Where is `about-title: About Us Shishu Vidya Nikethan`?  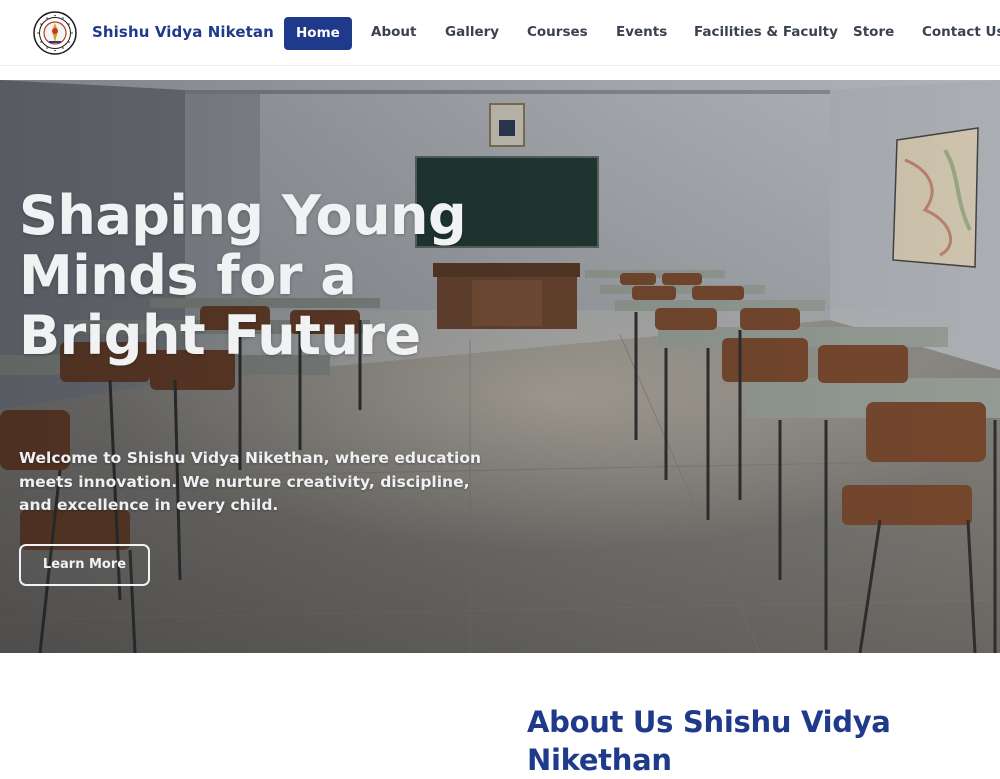
about-title: About Us Shishu Vidya Nikethan is located at coordinates (709, 741).